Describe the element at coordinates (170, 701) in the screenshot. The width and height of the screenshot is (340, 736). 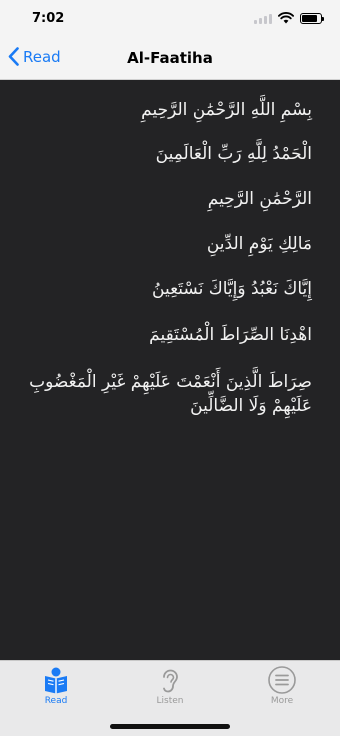
I see `tab-listen-label: Listen` at that location.